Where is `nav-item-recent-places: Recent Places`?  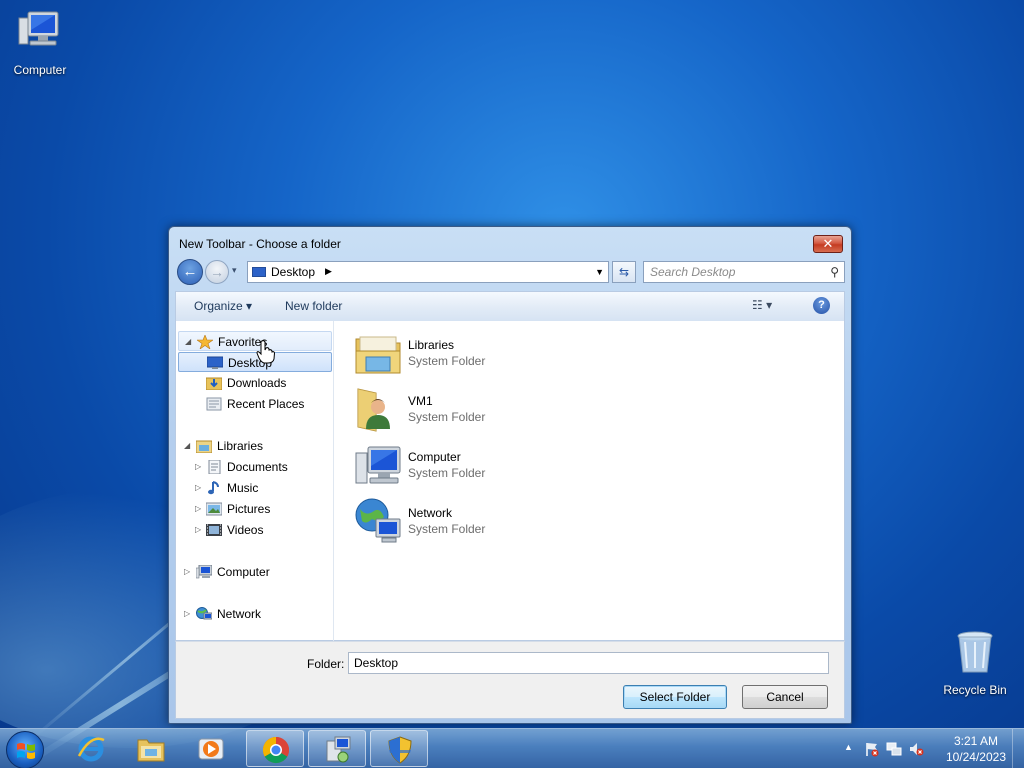
nav-item-recent-places: Recent Places is located at coordinates (255, 404).